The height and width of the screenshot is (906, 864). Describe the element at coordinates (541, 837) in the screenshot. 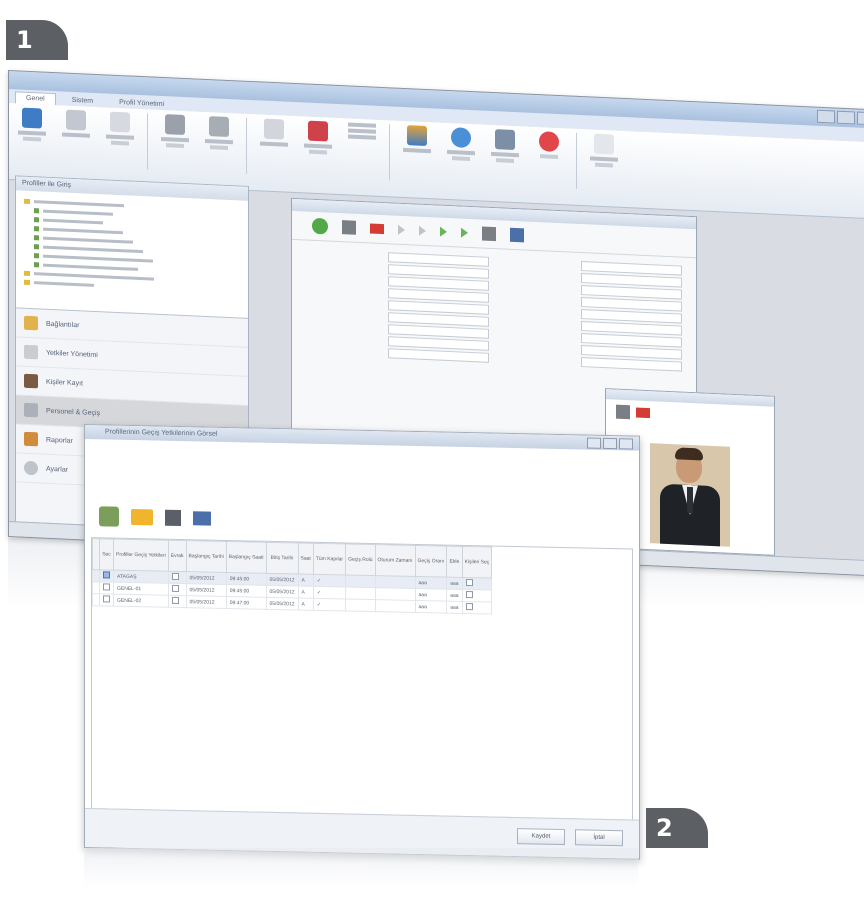

I see `save-button: Kaydet` at that location.